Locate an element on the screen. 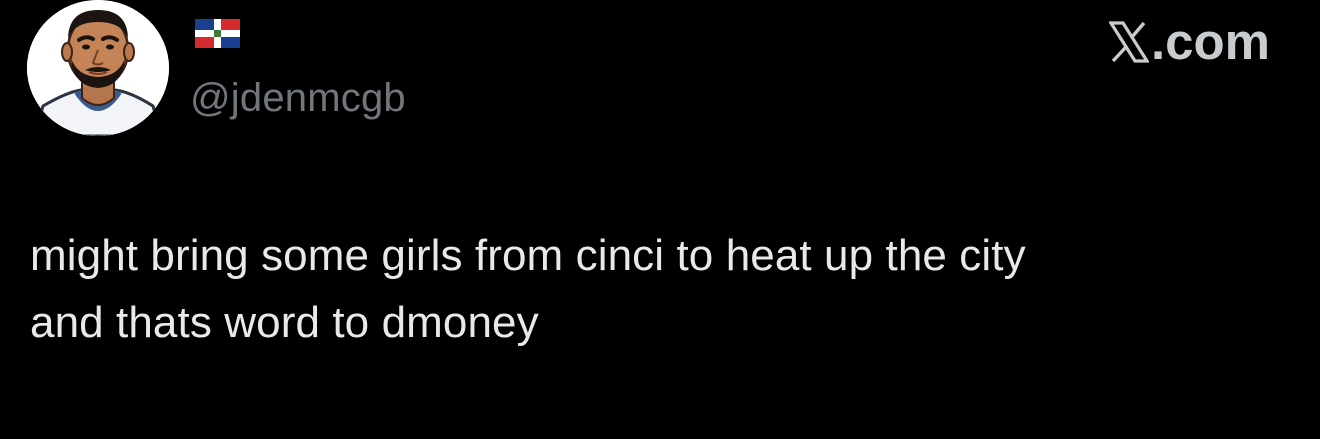 The height and width of the screenshot is (439, 1320). profile-avatar is located at coordinates (98, 68).